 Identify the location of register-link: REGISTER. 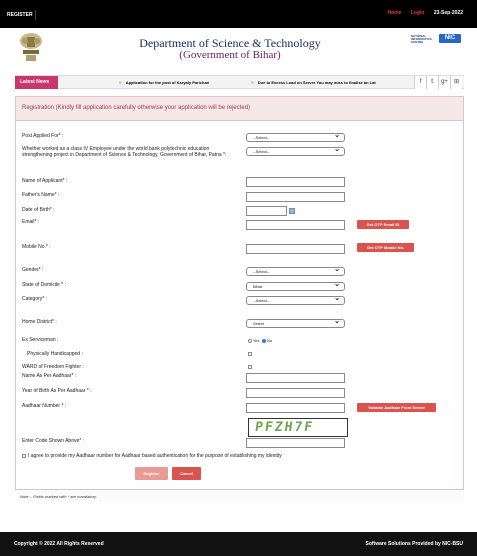
(20, 15).